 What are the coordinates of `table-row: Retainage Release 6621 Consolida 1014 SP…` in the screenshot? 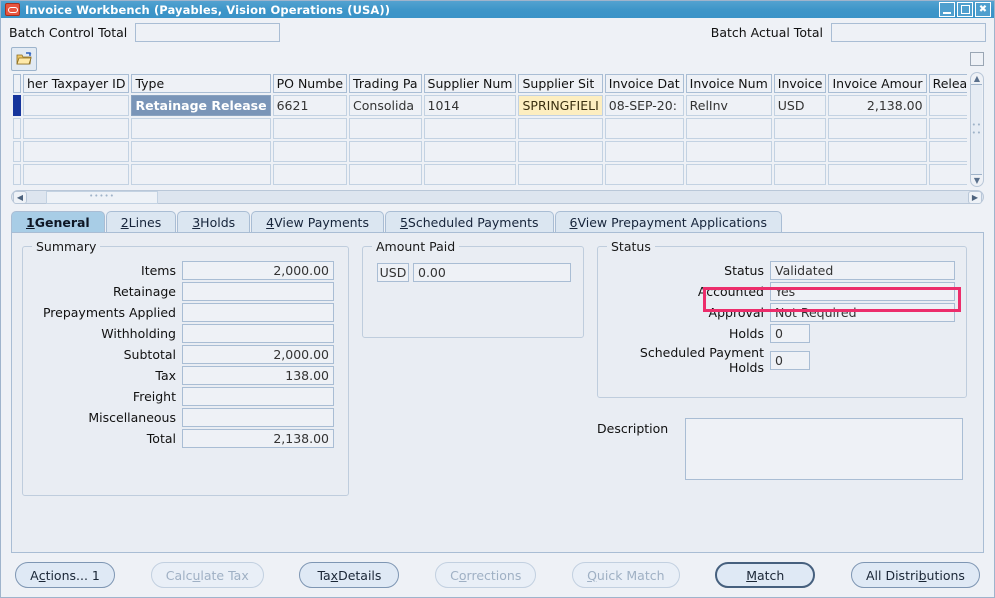 It's located at (490, 105).